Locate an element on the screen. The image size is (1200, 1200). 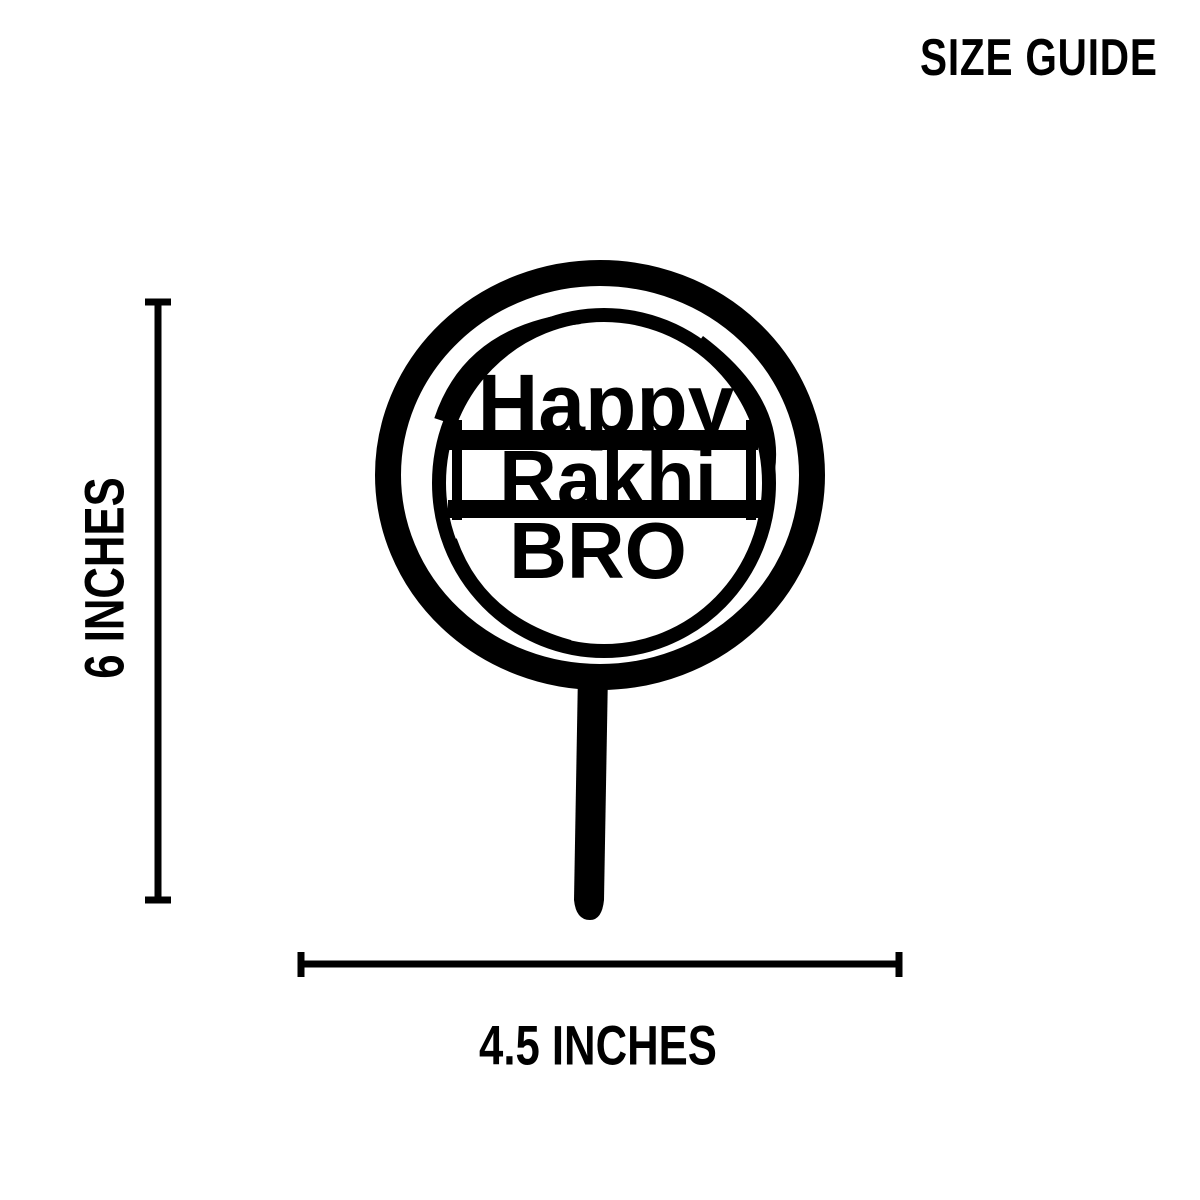
topper-stick is located at coordinates (591, 796).